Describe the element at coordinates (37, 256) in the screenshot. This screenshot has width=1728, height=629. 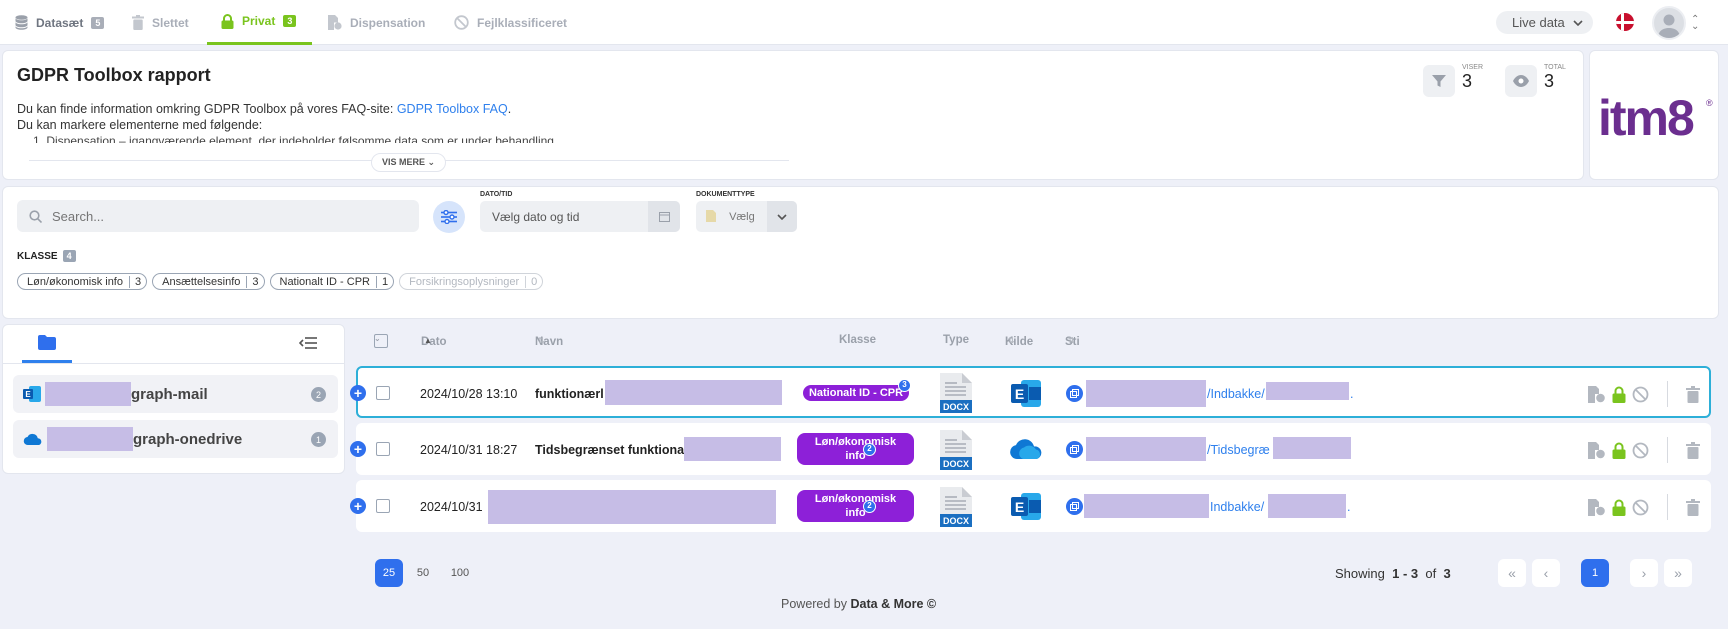
I see `klasse-label: KLASSE` at that location.